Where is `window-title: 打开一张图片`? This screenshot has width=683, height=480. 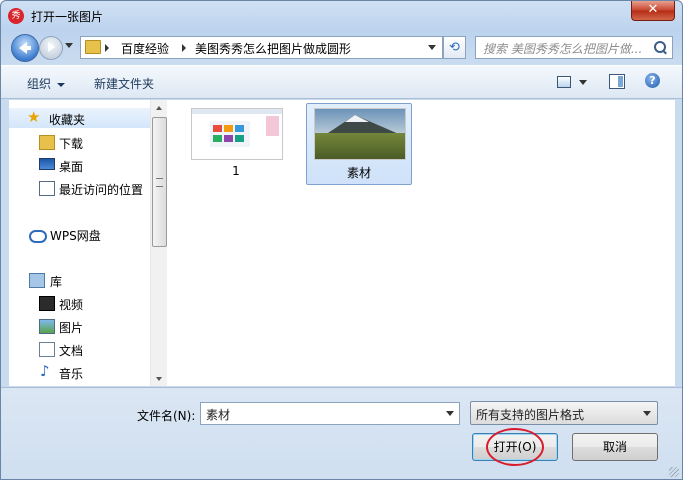
window-title: 打开一张图片 is located at coordinates (67, 17).